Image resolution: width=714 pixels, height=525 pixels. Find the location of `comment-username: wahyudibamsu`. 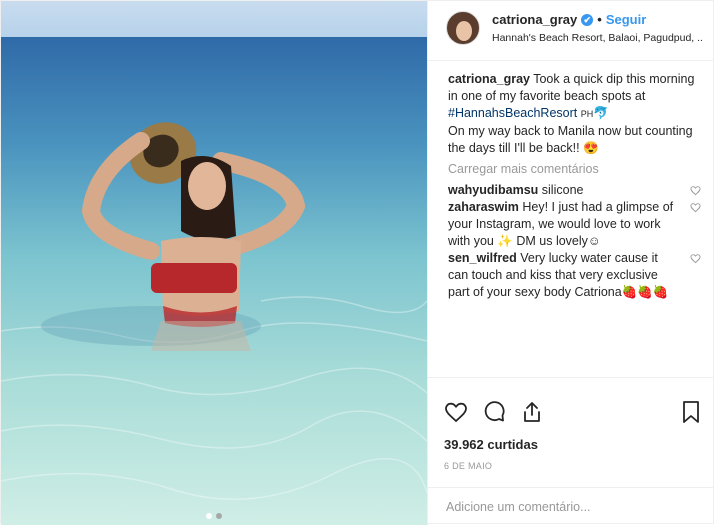

comment-username: wahyudibamsu is located at coordinates (493, 190).